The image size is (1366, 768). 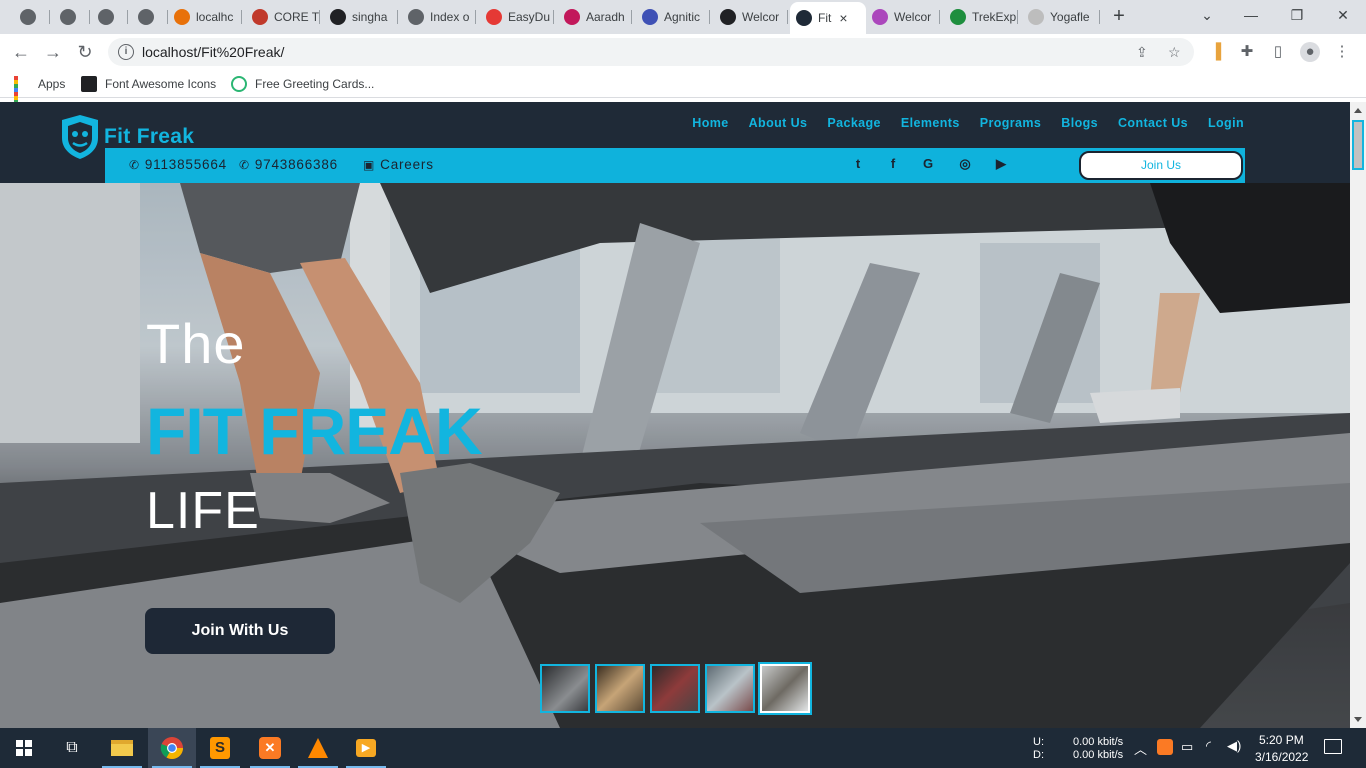 What do you see at coordinates (965, 164) in the screenshot?
I see `whatsapp-icon: ◎` at bounding box center [965, 164].